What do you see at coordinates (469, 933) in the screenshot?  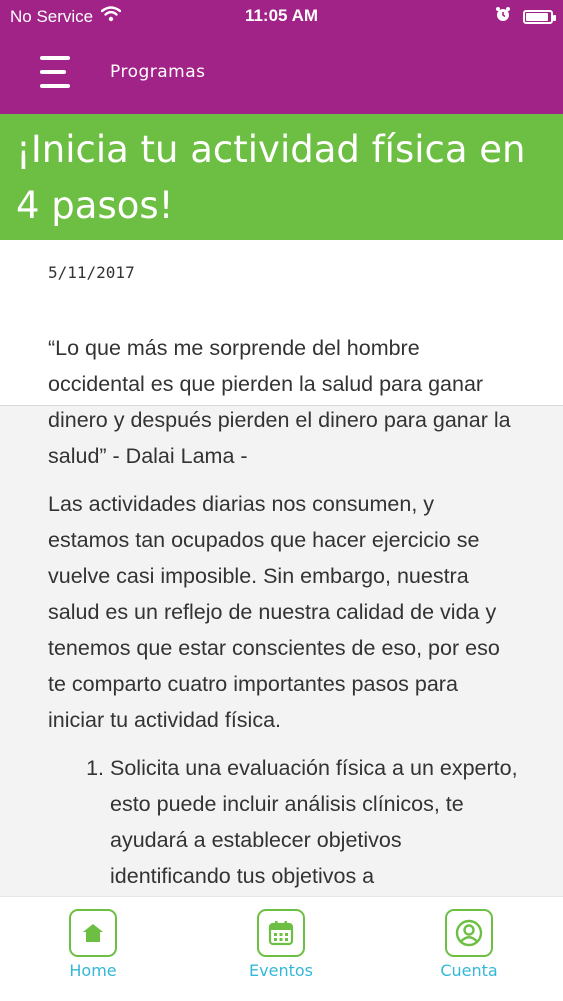 I see `account-icon` at bounding box center [469, 933].